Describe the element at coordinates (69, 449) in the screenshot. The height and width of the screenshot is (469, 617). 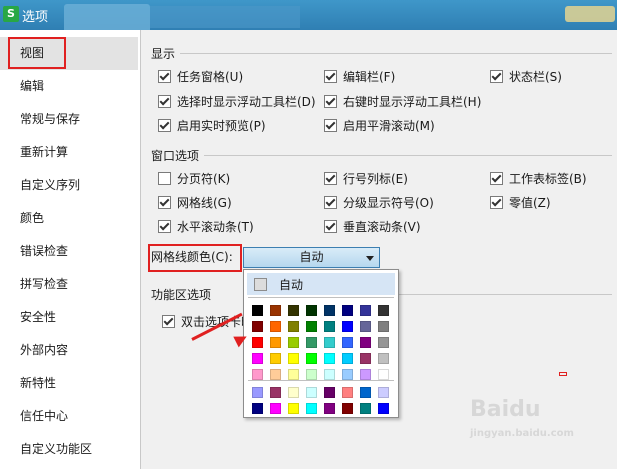
I see `sidebar-item-customize-ribbon: 自定义功能区` at that location.